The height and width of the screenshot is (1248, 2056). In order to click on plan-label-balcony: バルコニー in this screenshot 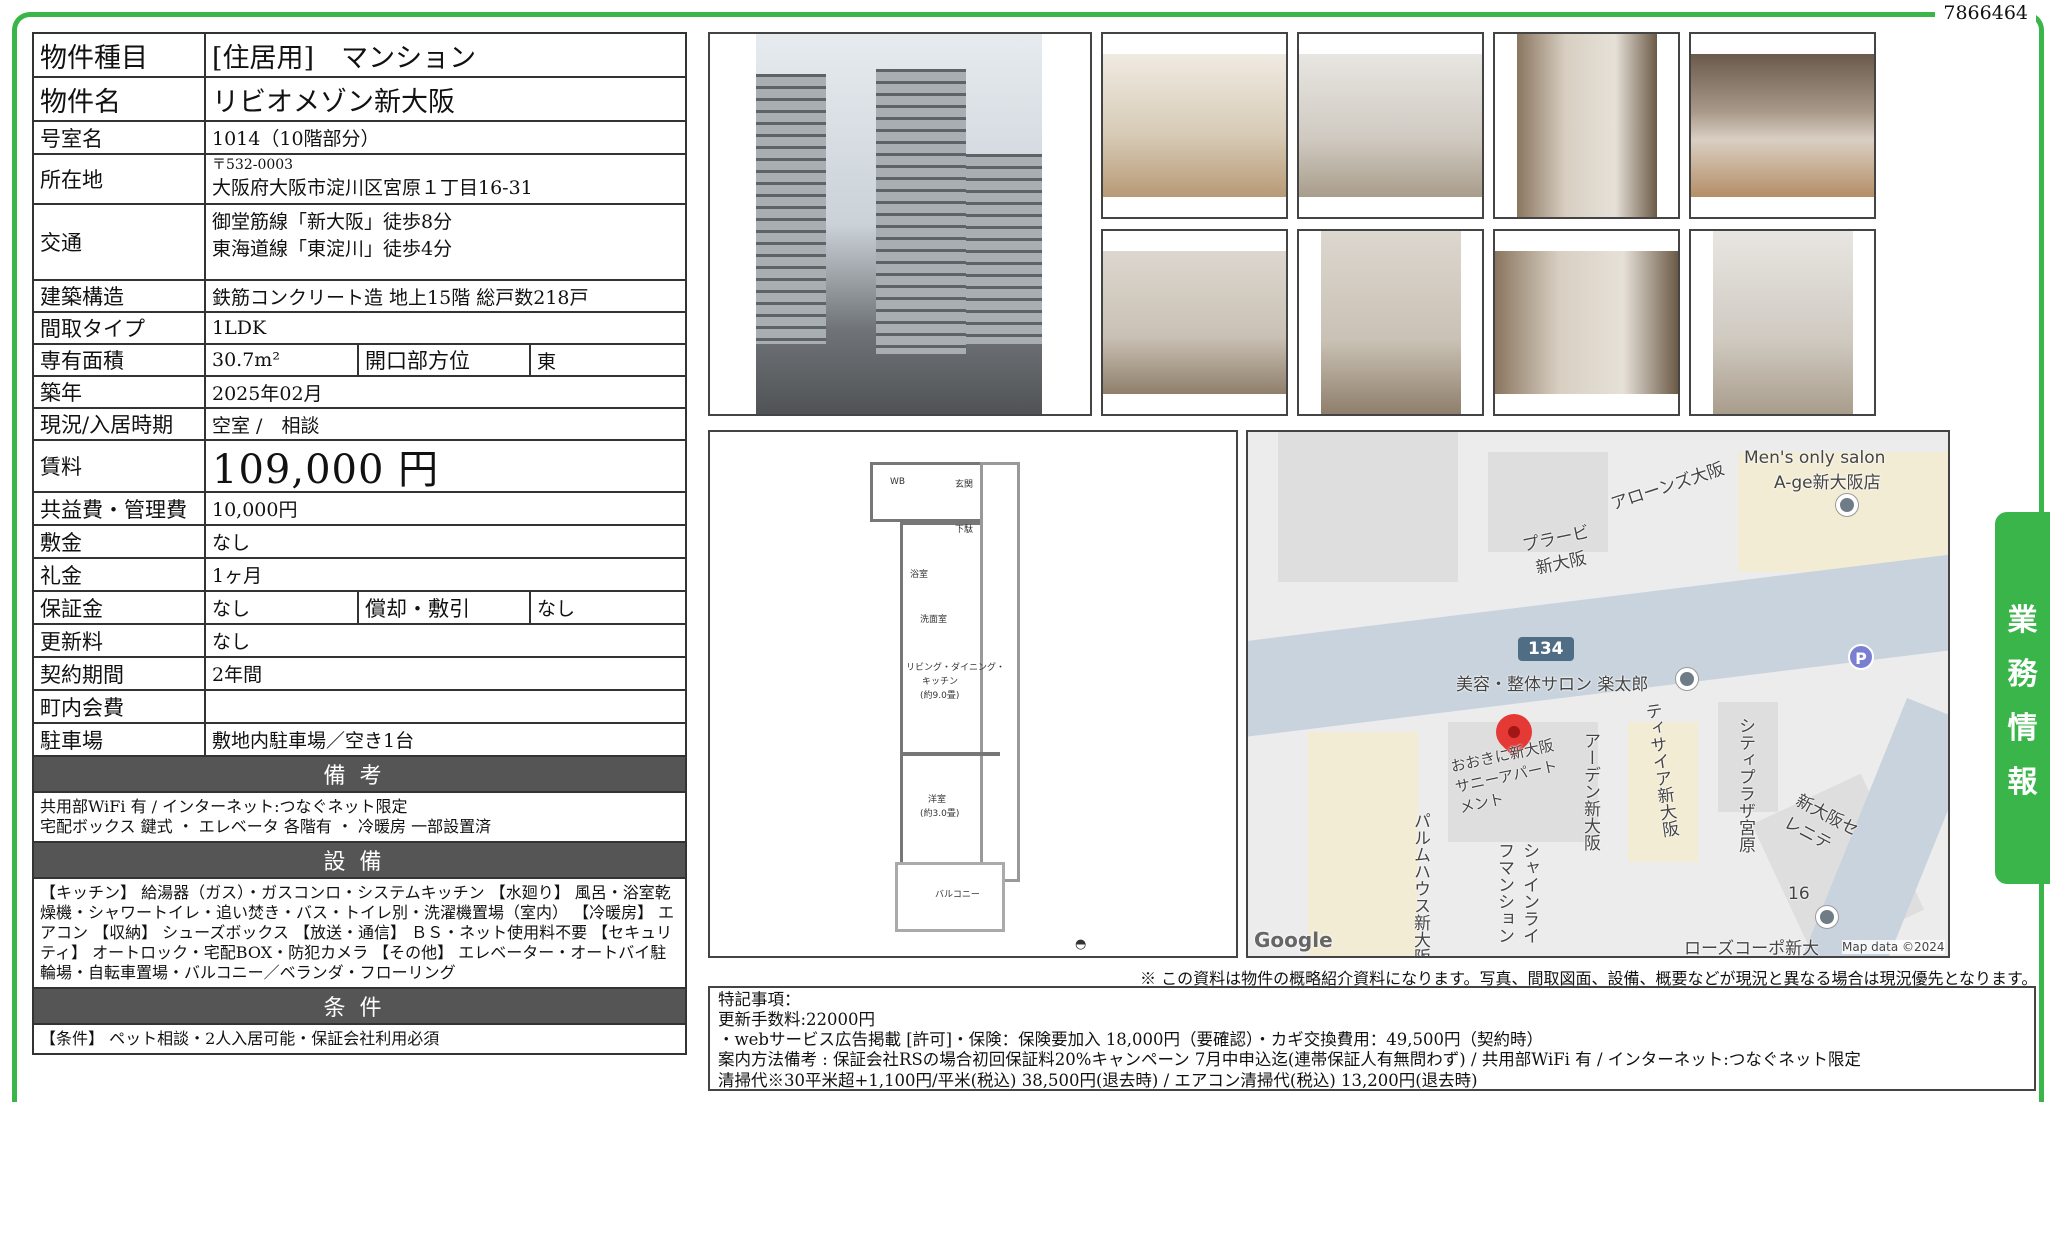, I will do `click(957, 895)`.